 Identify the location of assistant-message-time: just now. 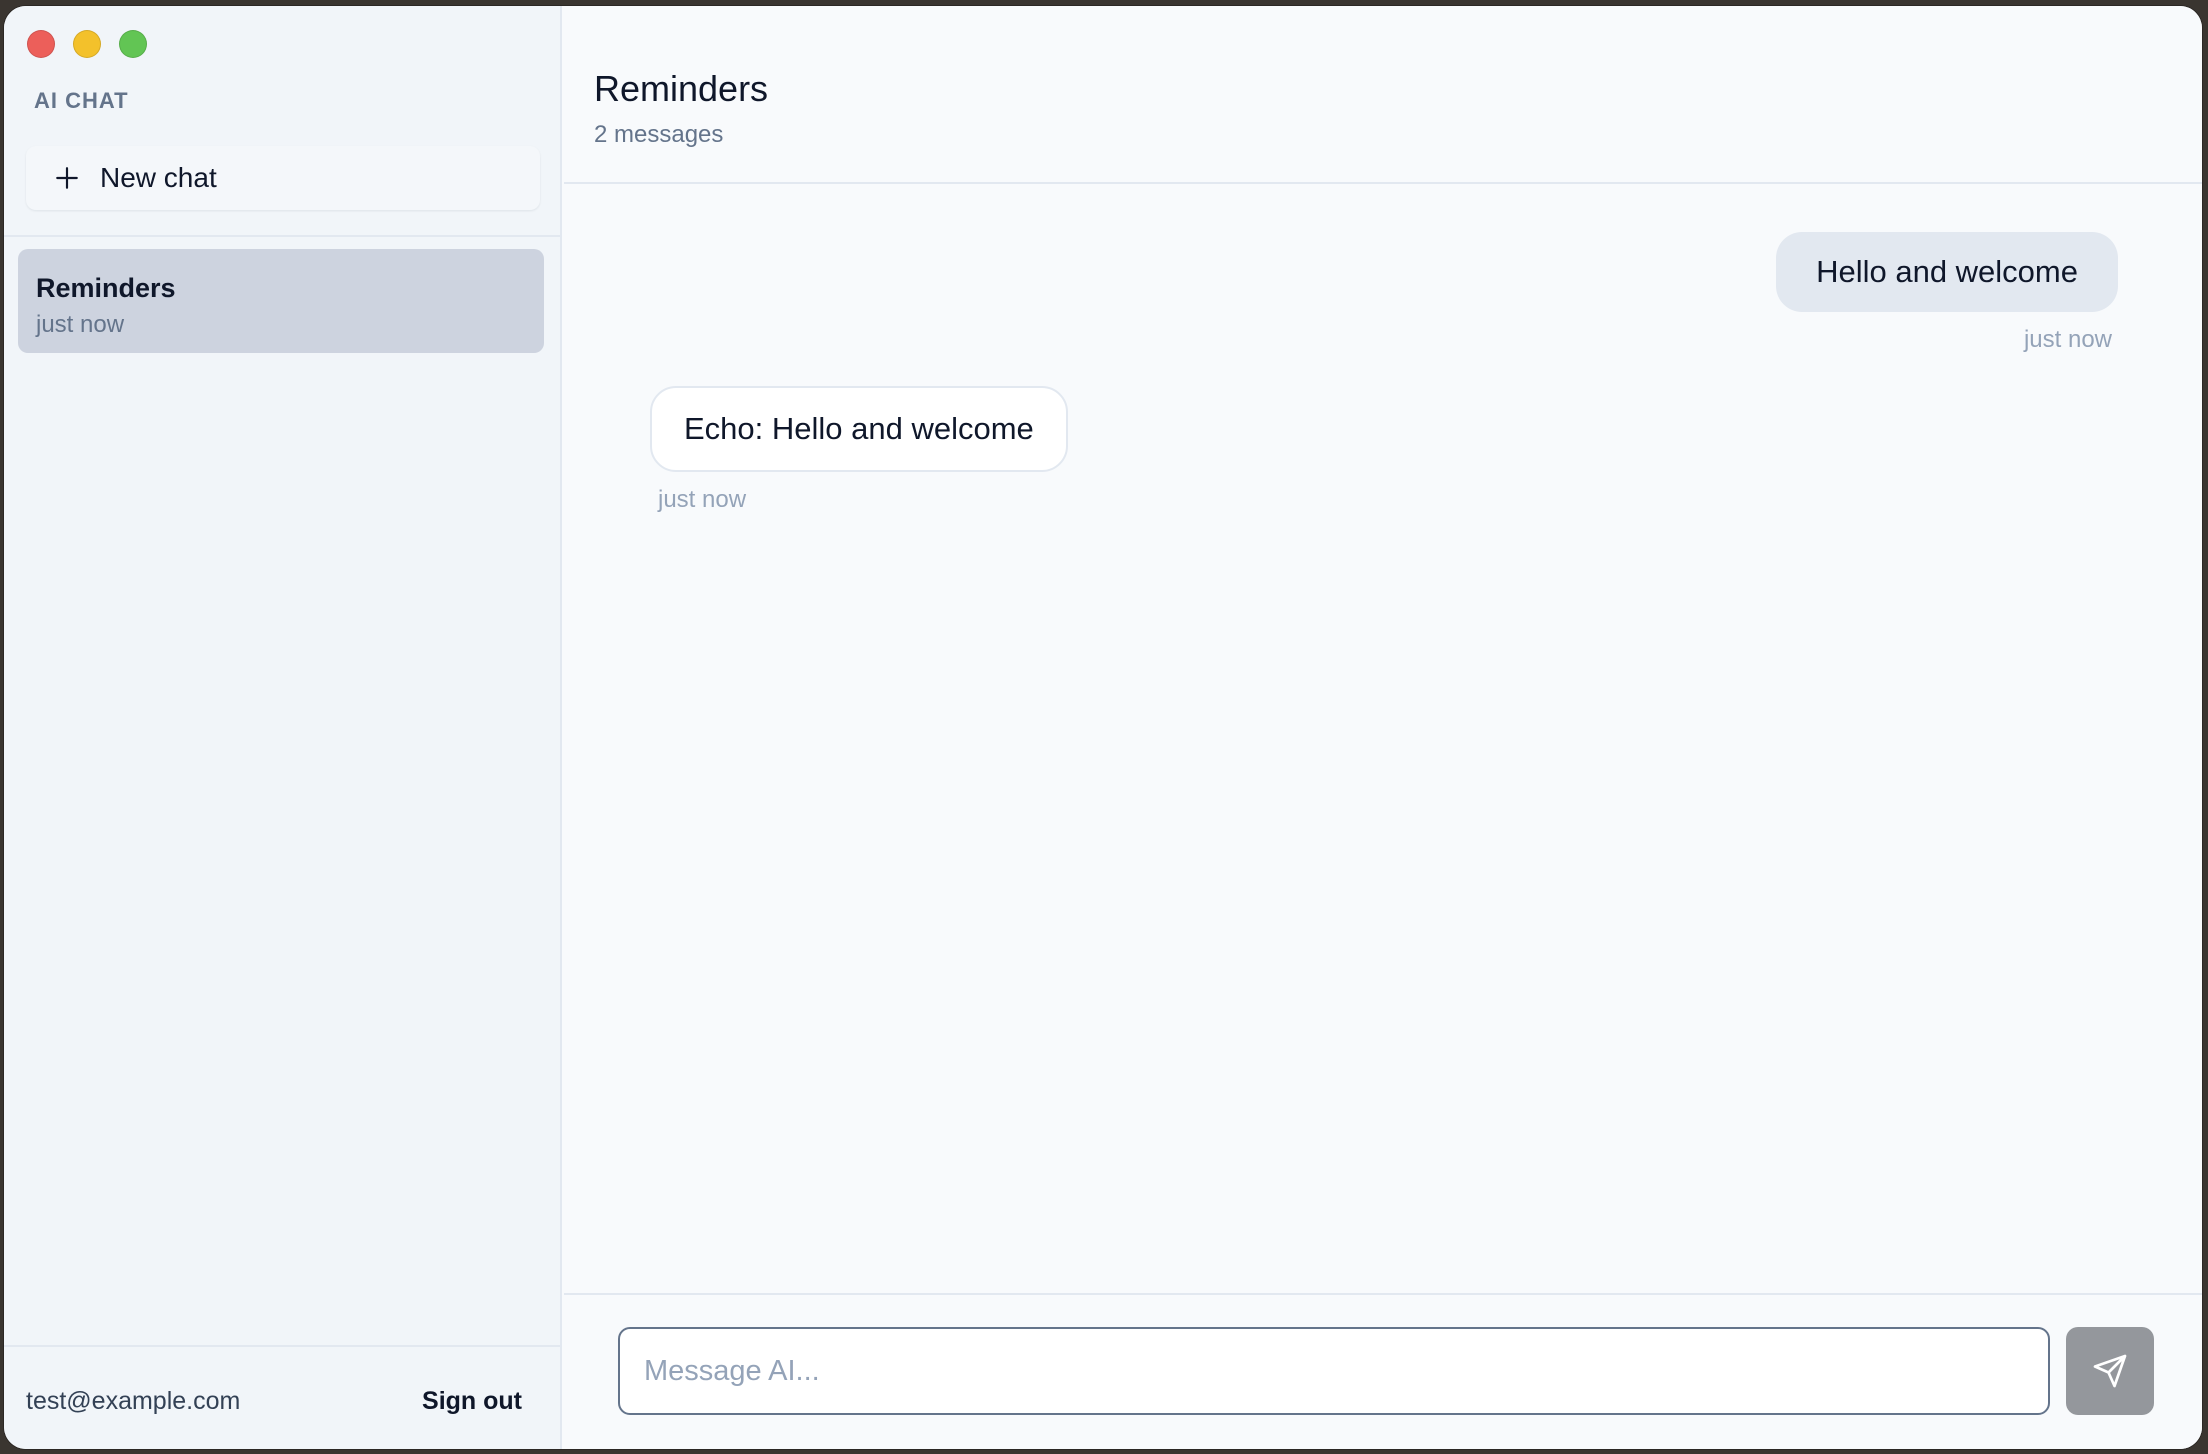
(702, 499).